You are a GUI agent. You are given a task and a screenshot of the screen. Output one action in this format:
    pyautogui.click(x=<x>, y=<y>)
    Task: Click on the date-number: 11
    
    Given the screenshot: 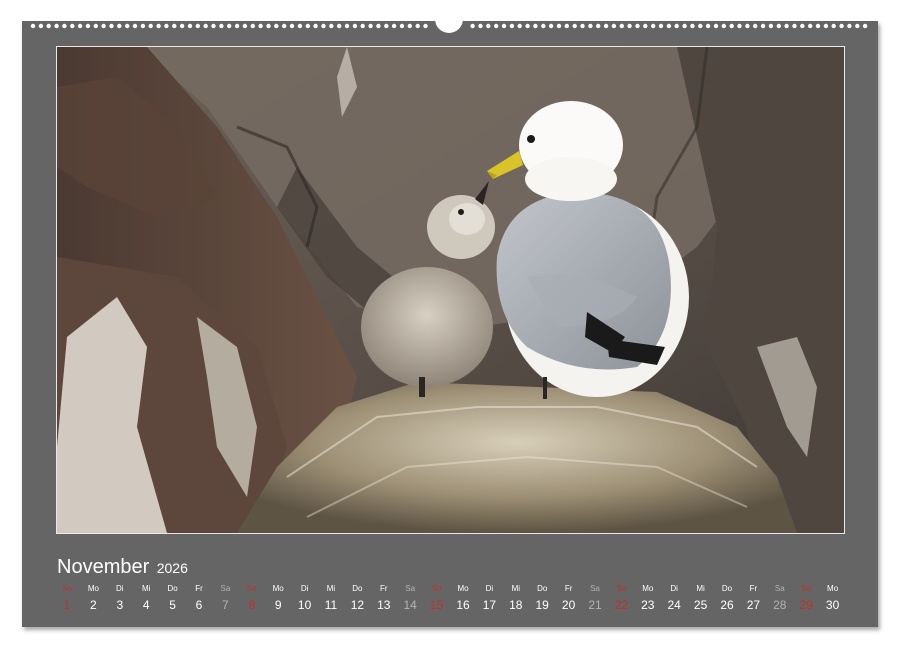 What is the action you would take?
    pyautogui.click(x=331, y=605)
    